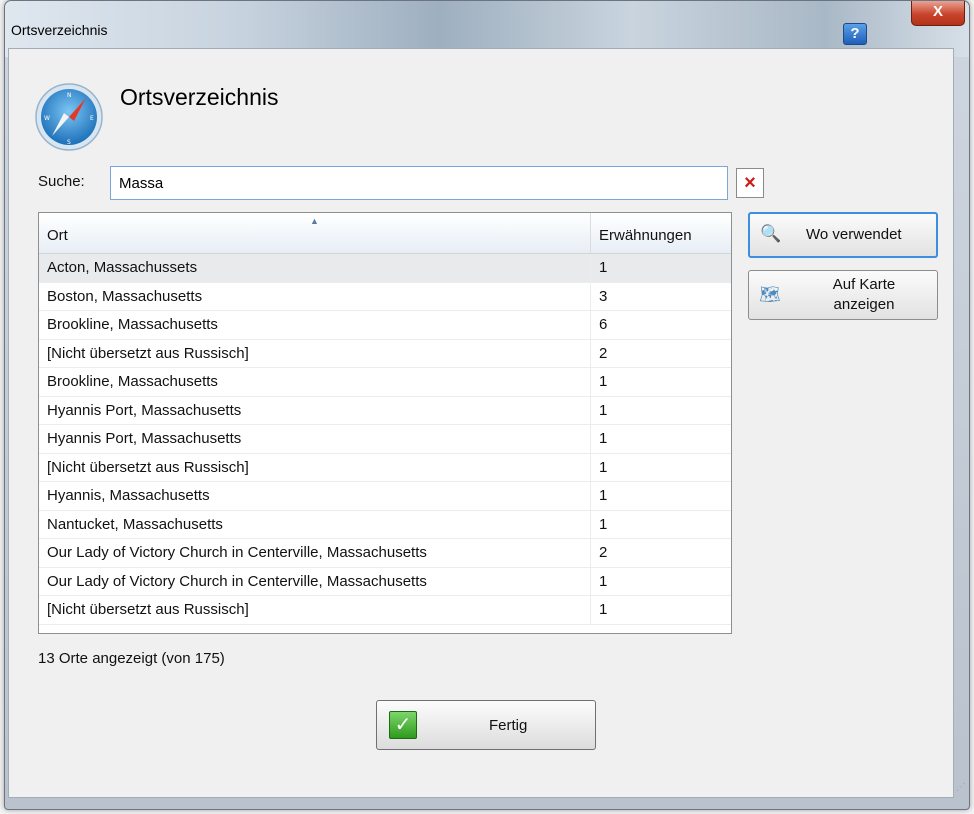 The image size is (974, 814). Describe the element at coordinates (854, 234) in the screenshot. I see `where-used-label: Wo verwendet` at that location.